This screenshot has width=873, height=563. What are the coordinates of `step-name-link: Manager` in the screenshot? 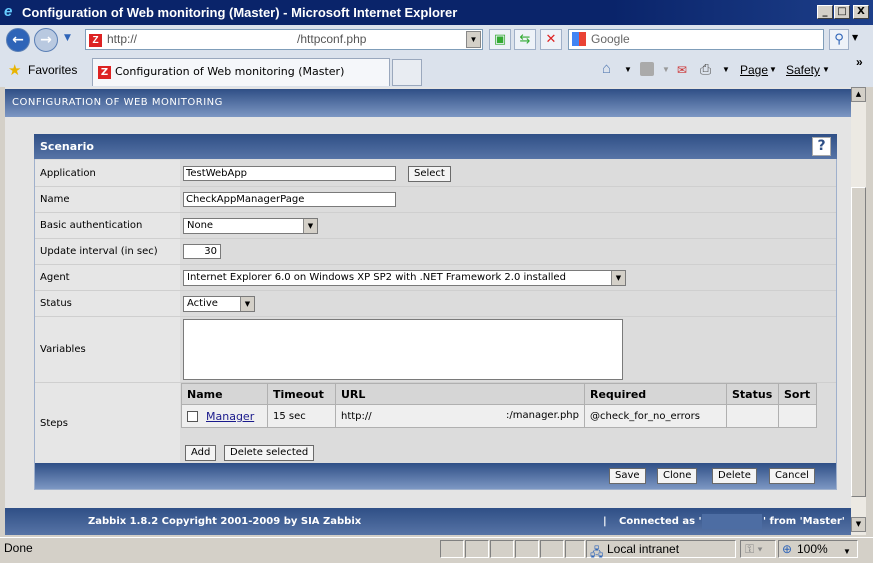 It's located at (230, 416).